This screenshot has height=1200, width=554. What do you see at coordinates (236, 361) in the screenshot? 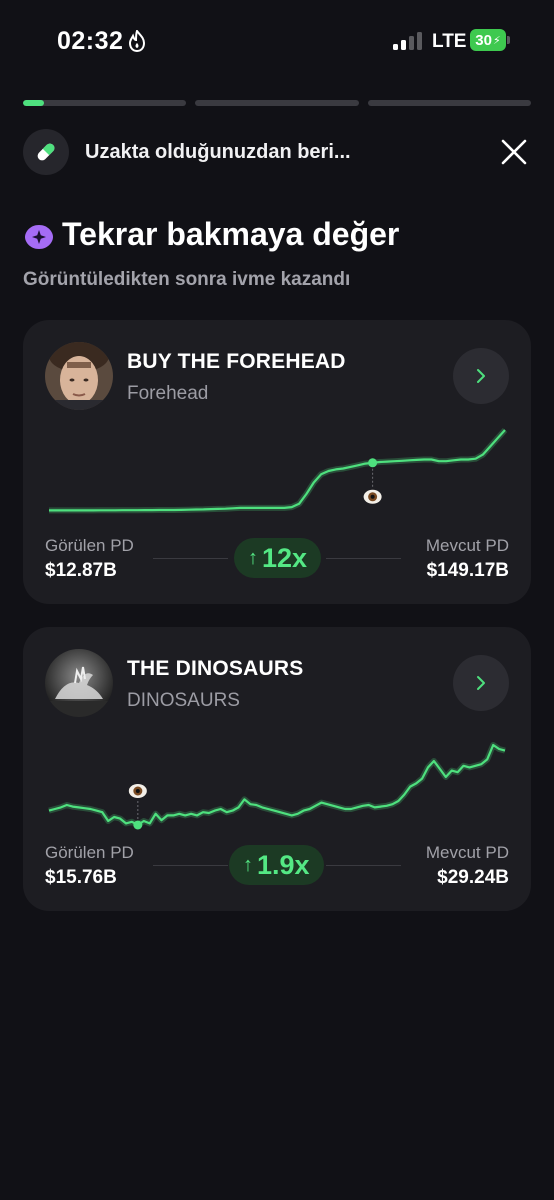
I see `token-name: BUY THE FOREHEAD` at bounding box center [236, 361].